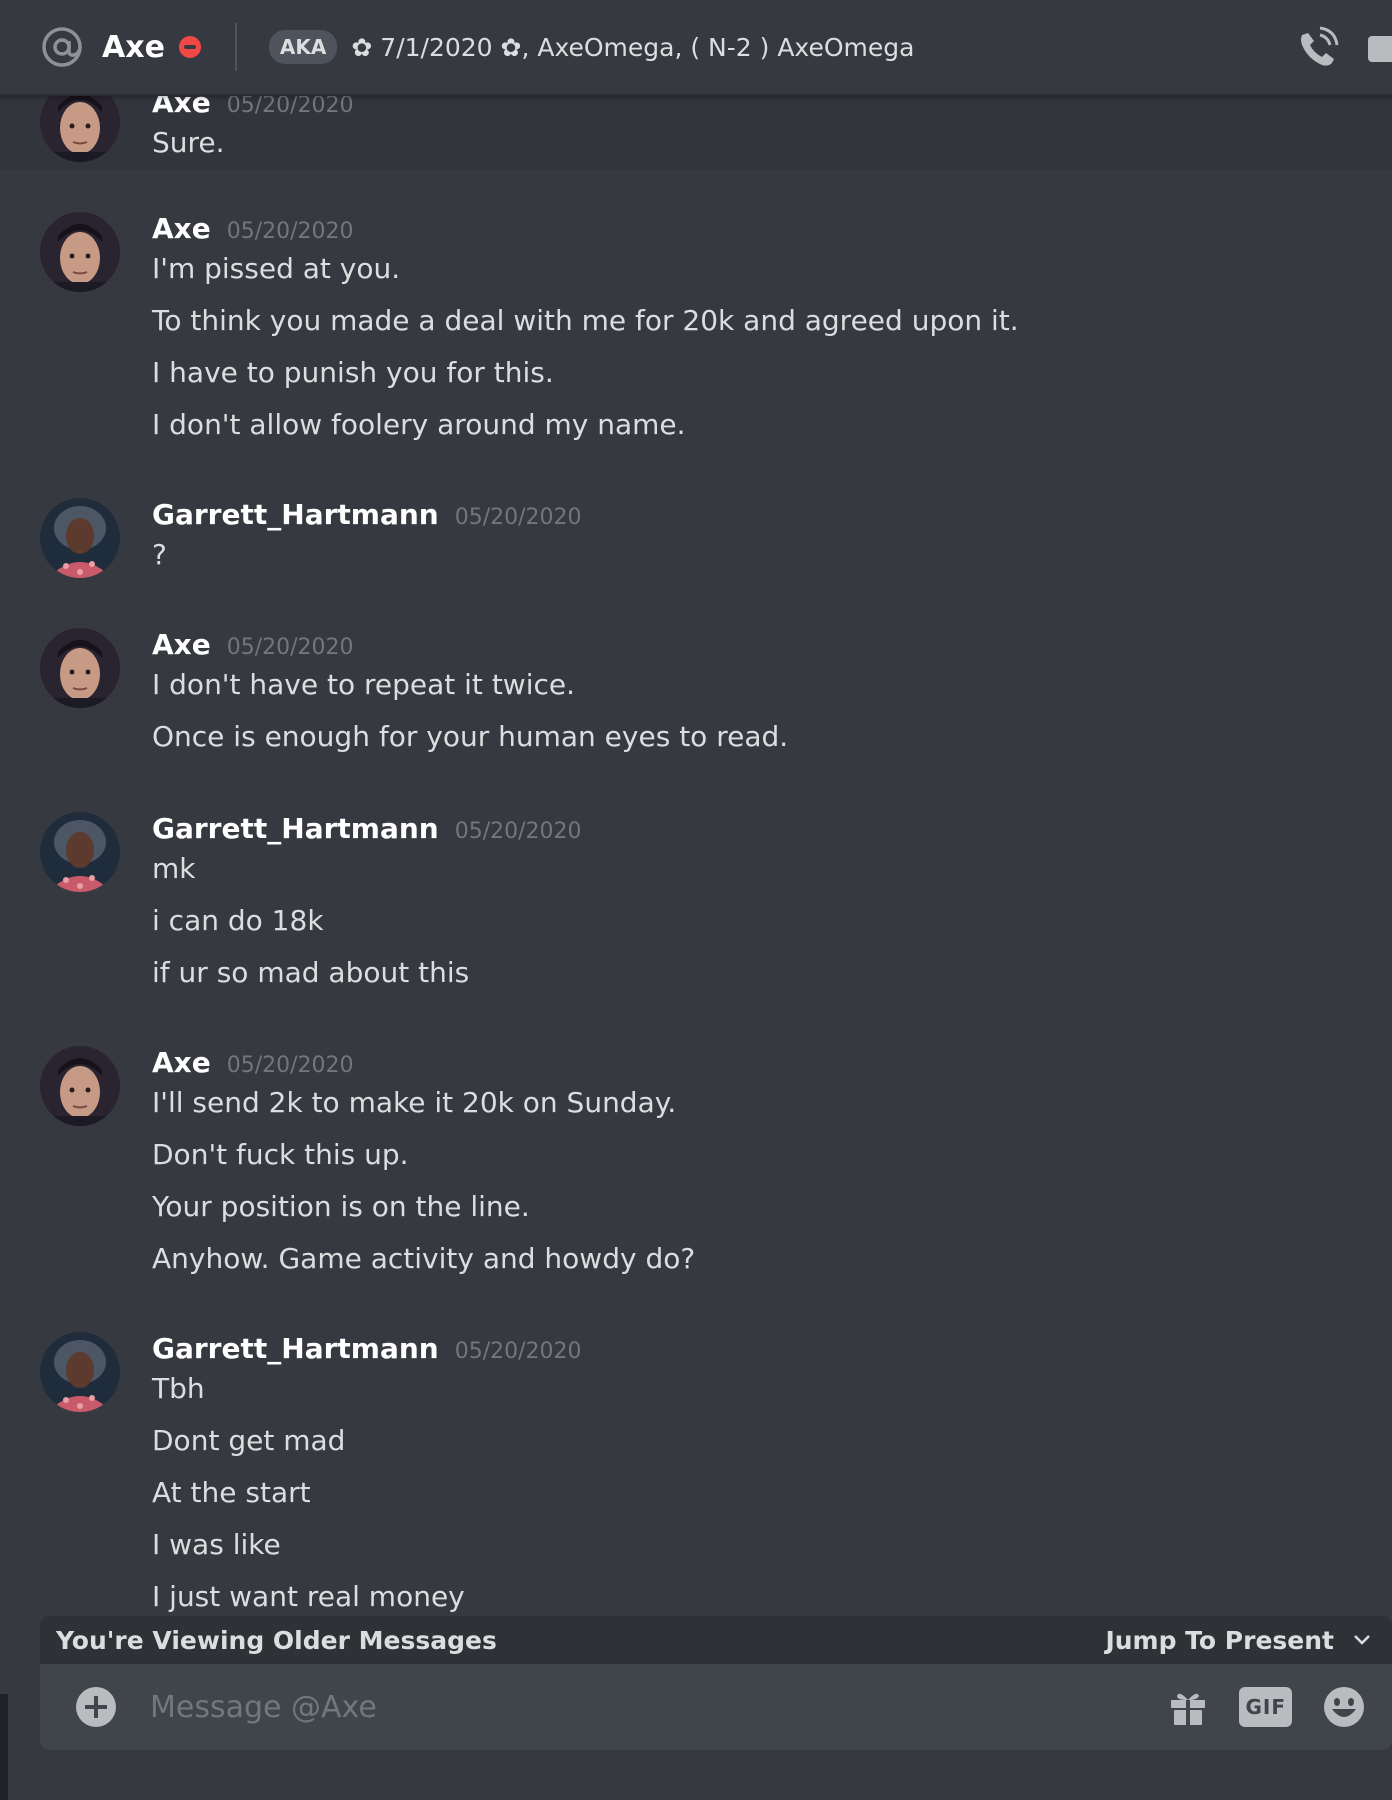 The image size is (1392, 1800). I want to click on message-group: Garrett_Hartmann 05/20/2020 ?, so click(696, 536).